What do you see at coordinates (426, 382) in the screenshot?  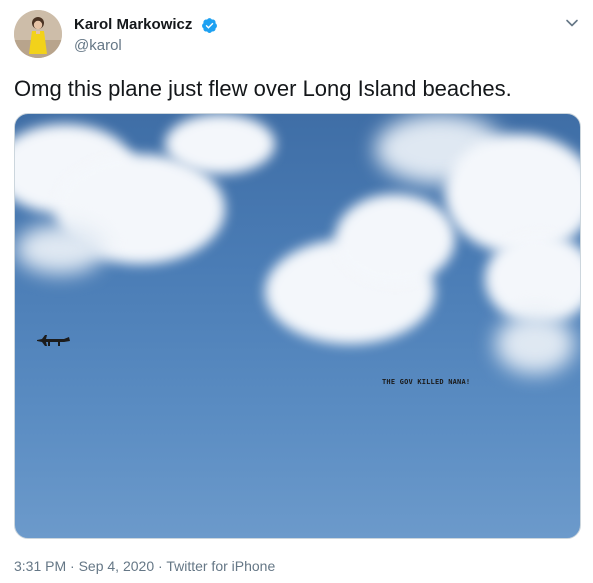 I see `aerial-banner-text: THE GOV KILLED NANA!` at bounding box center [426, 382].